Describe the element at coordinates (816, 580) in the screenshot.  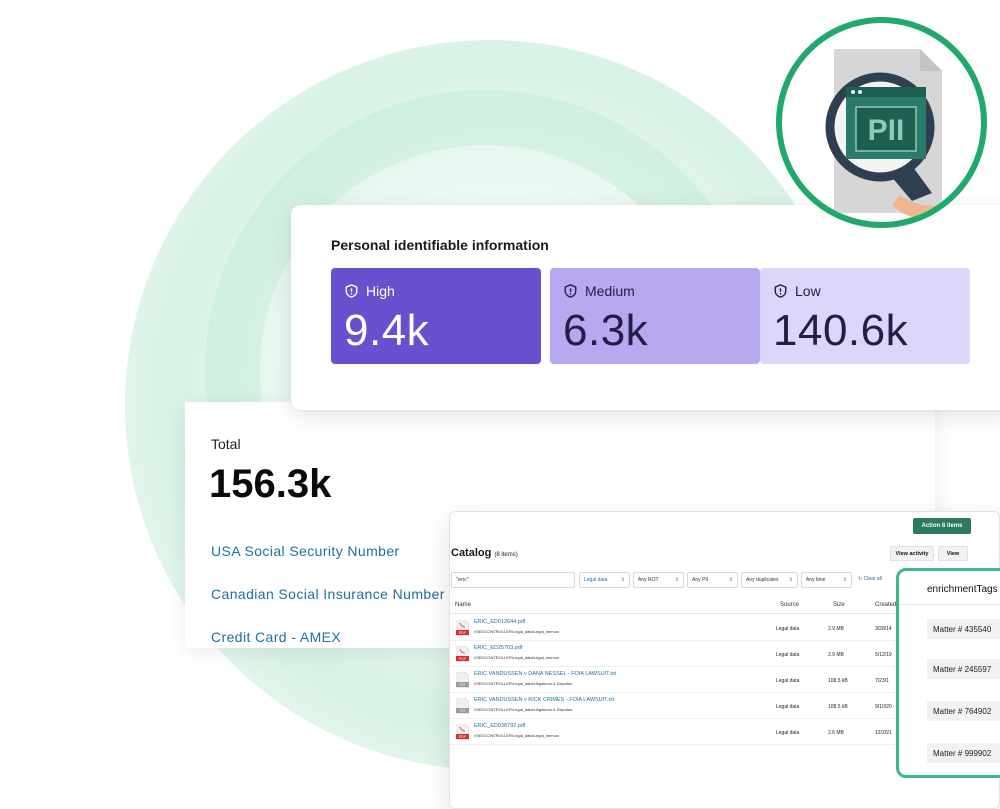
I see `filter-label: Any time` at that location.